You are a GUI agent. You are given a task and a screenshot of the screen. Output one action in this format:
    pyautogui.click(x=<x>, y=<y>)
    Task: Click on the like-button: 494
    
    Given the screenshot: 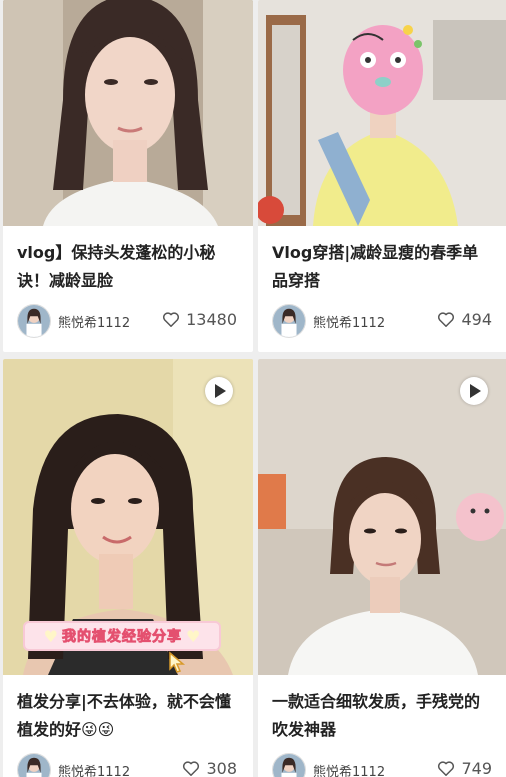 What is the action you would take?
    pyautogui.click(x=464, y=319)
    